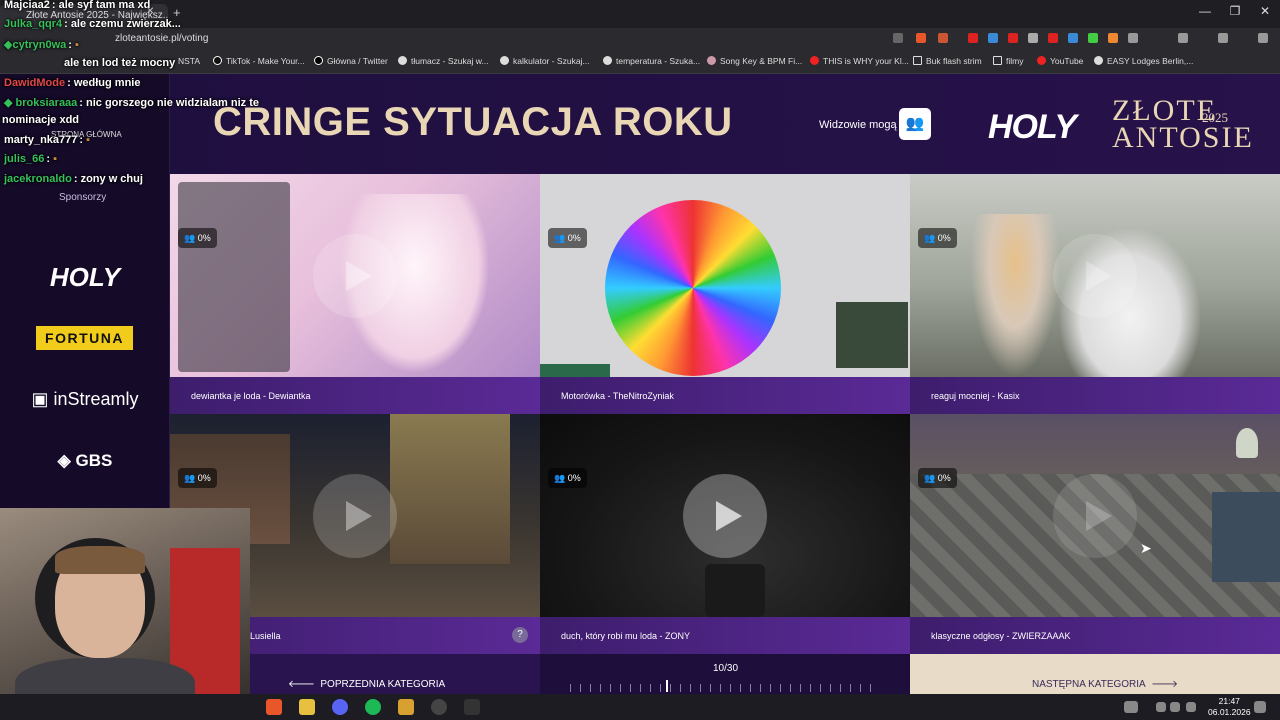 The image size is (1280, 720). What do you see at coordinates (161, 38) in the screenshot?
I see `url-field: zloteantosie.pl/voting` at bounding box center [161, 38].